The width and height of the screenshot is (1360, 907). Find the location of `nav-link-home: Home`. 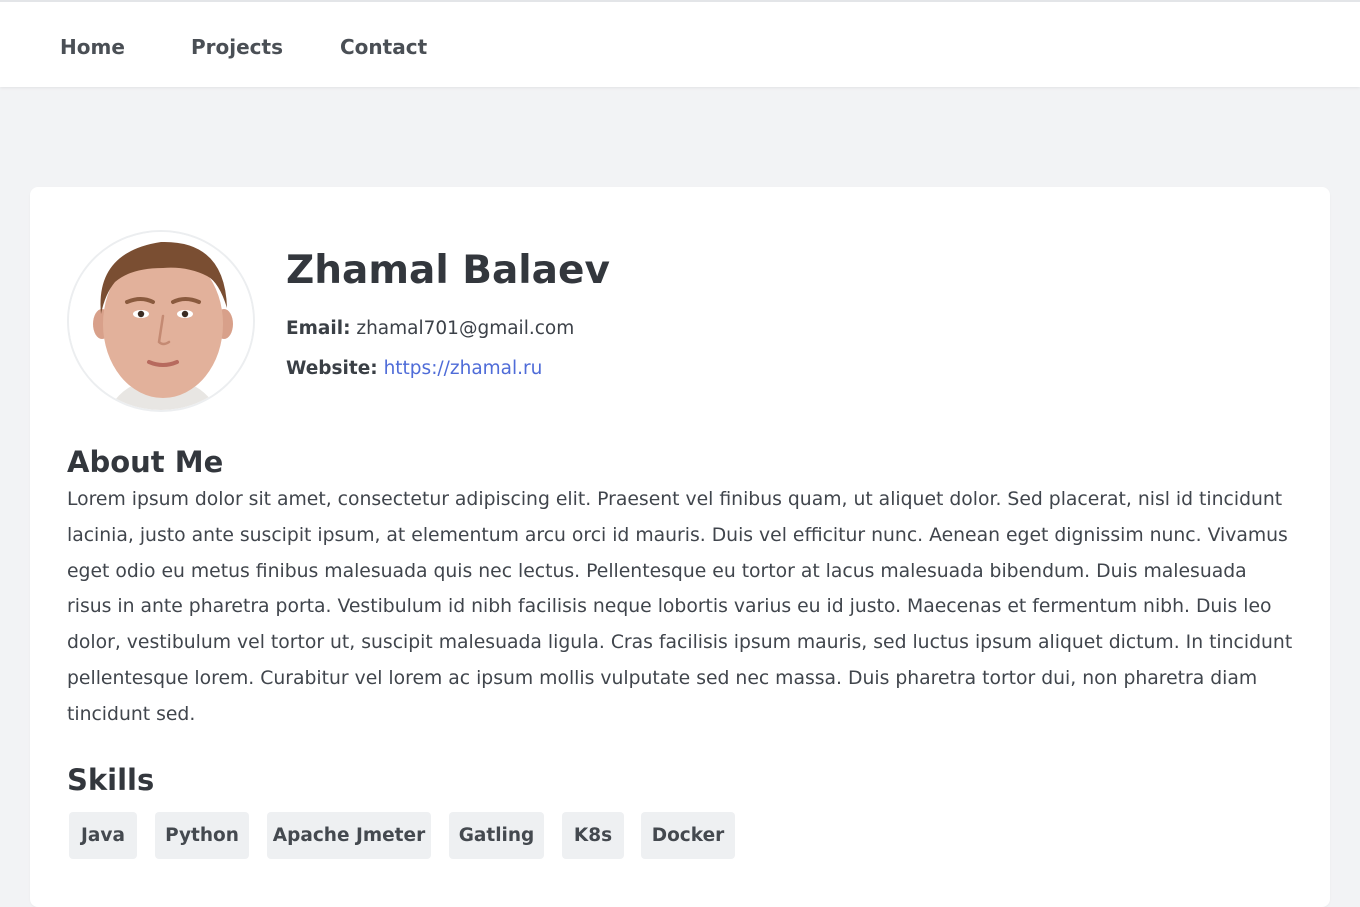

nav-link-home: Home is located at coordinates (92, 47).